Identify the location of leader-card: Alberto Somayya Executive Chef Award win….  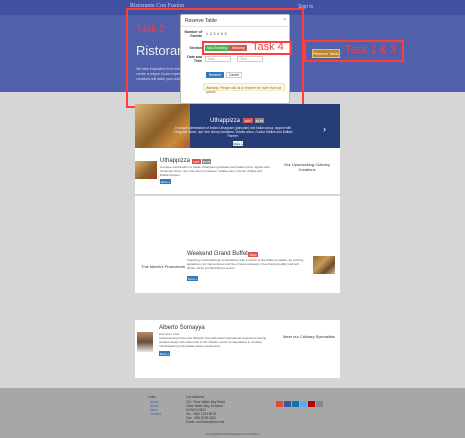
(237, 349).